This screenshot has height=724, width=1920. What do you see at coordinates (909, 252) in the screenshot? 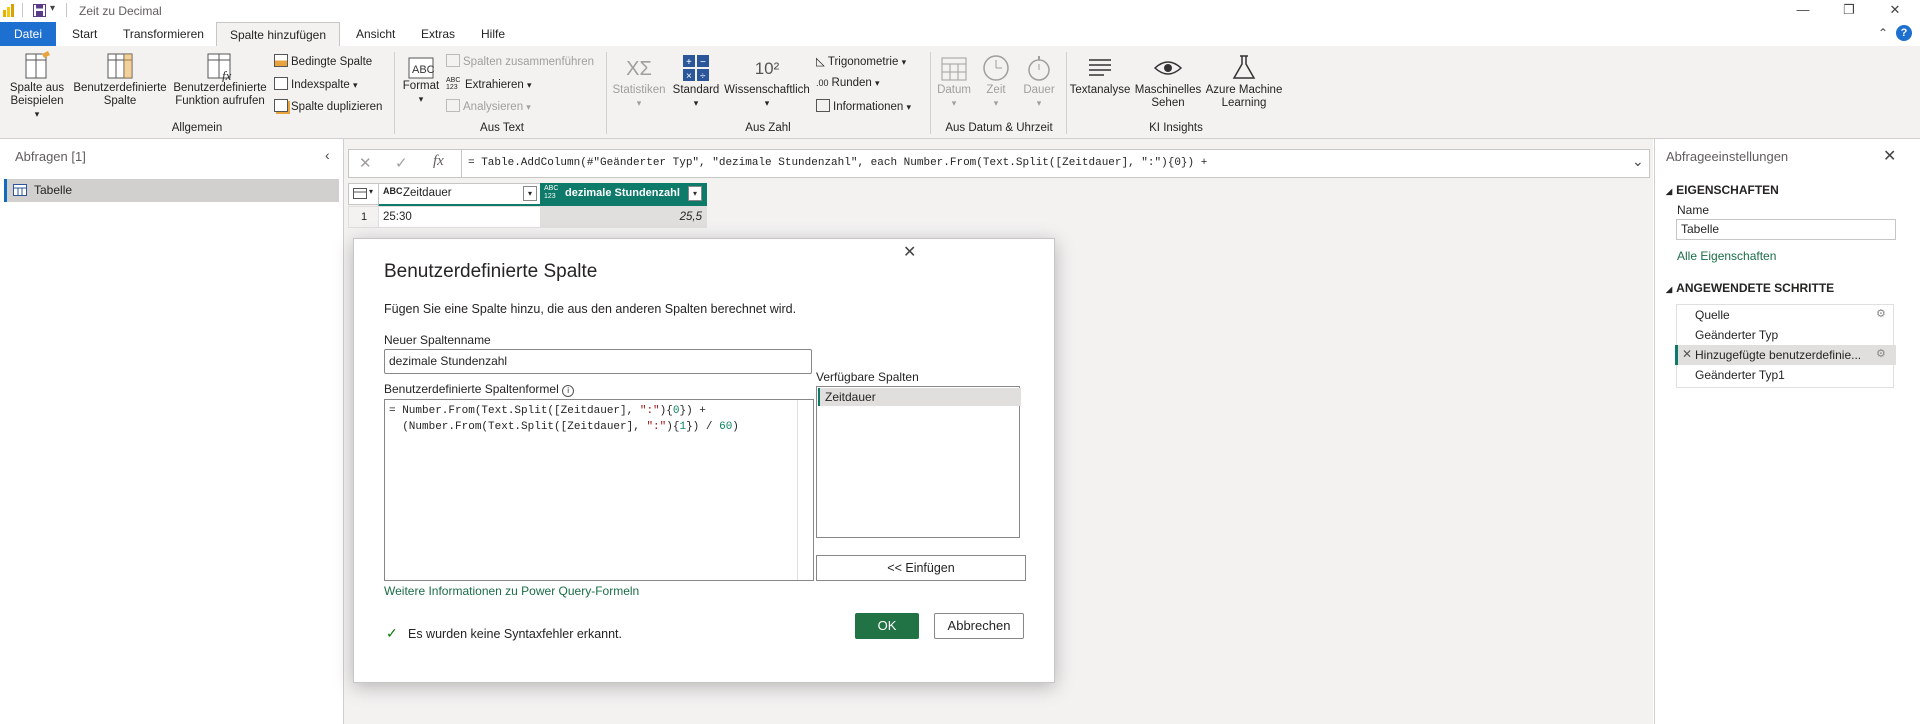
I see `close-dialog-icon: ✕` at bounding box center [909, 252].